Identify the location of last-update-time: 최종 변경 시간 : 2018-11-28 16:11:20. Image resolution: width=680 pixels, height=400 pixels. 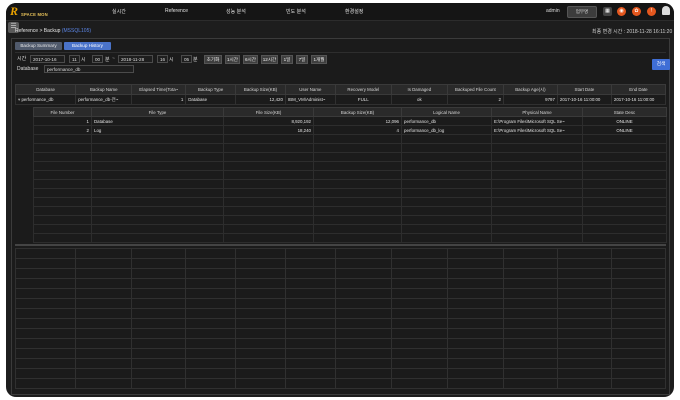
(632, 32).